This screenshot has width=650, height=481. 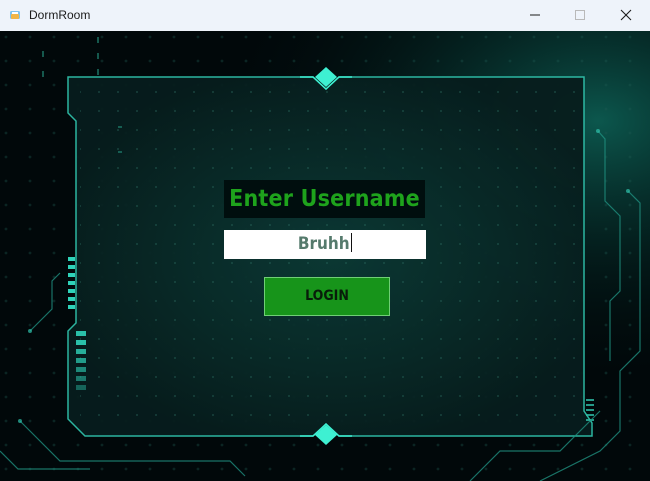 I want to click on title-bar: DormRoom, so click(x=325, y=15).